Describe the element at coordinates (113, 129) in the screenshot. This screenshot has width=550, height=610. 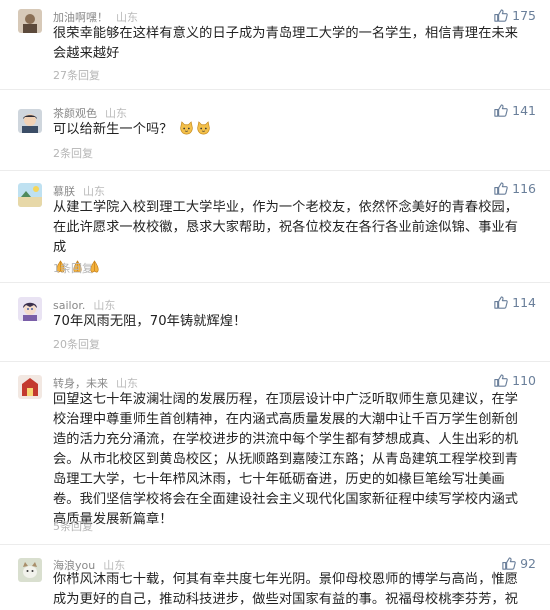
I see `comment-text-body: 可以给新生一个吗？` at that location.